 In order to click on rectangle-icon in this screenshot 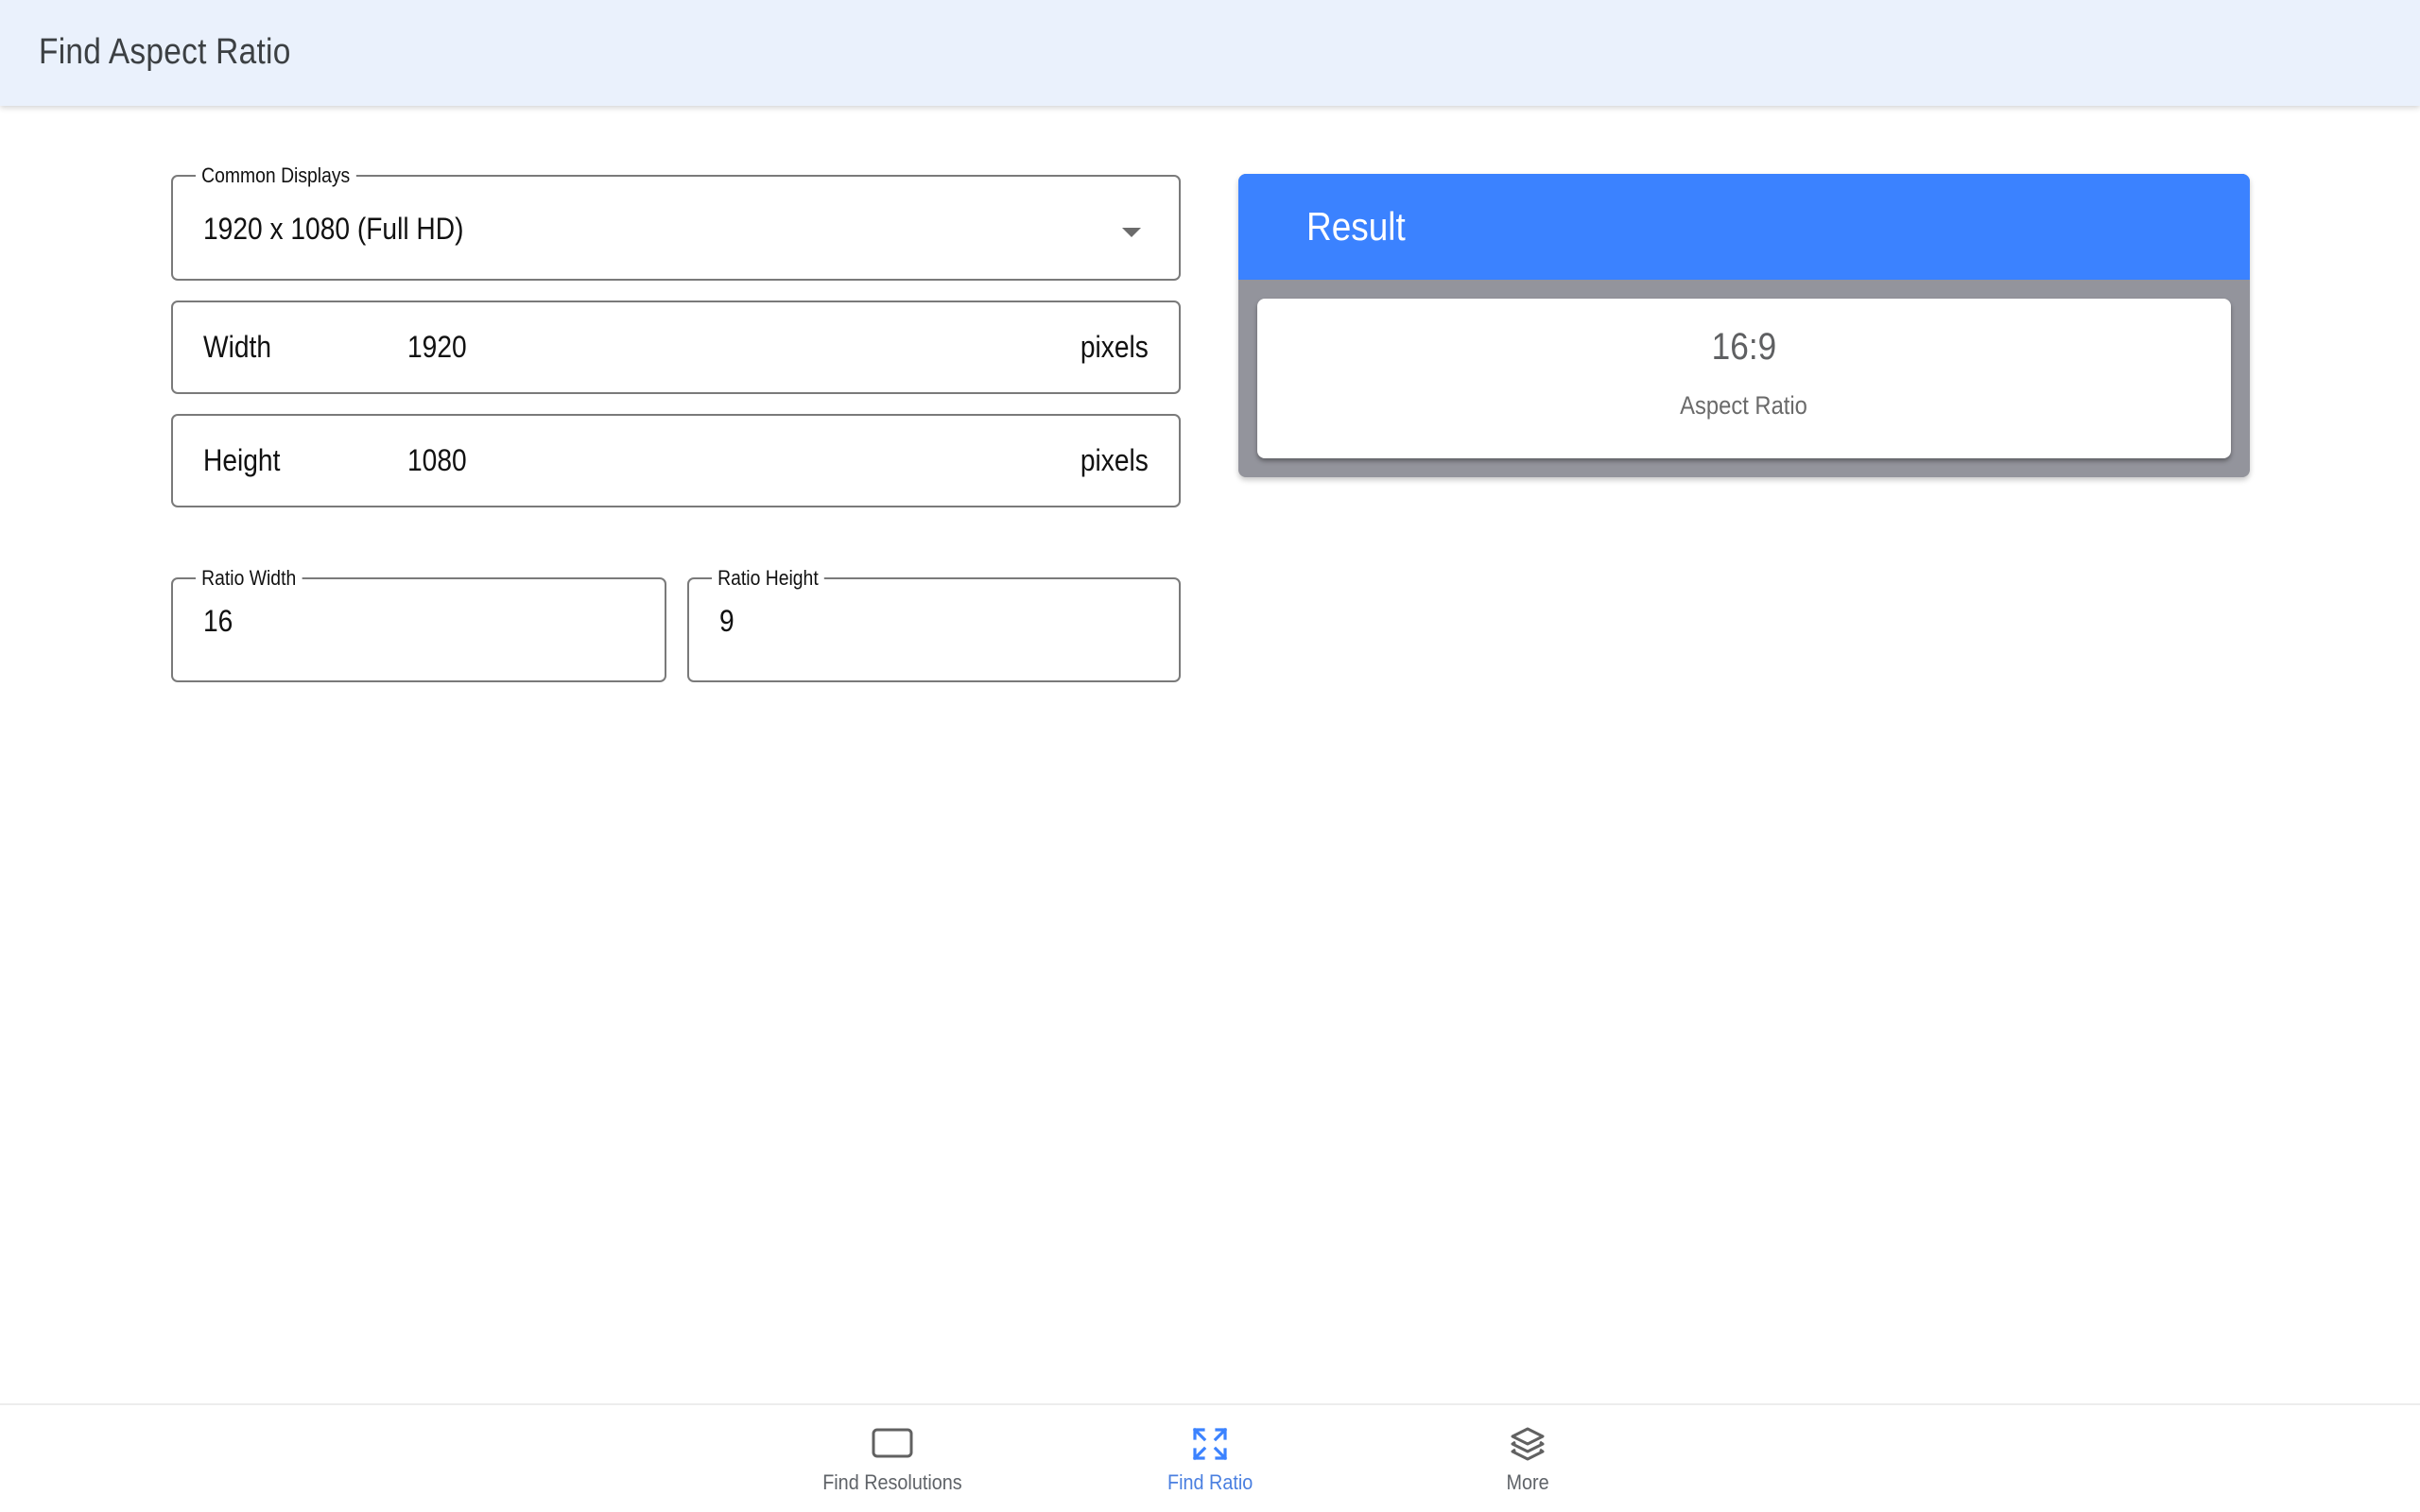, I will do `click(892, 1443)`.